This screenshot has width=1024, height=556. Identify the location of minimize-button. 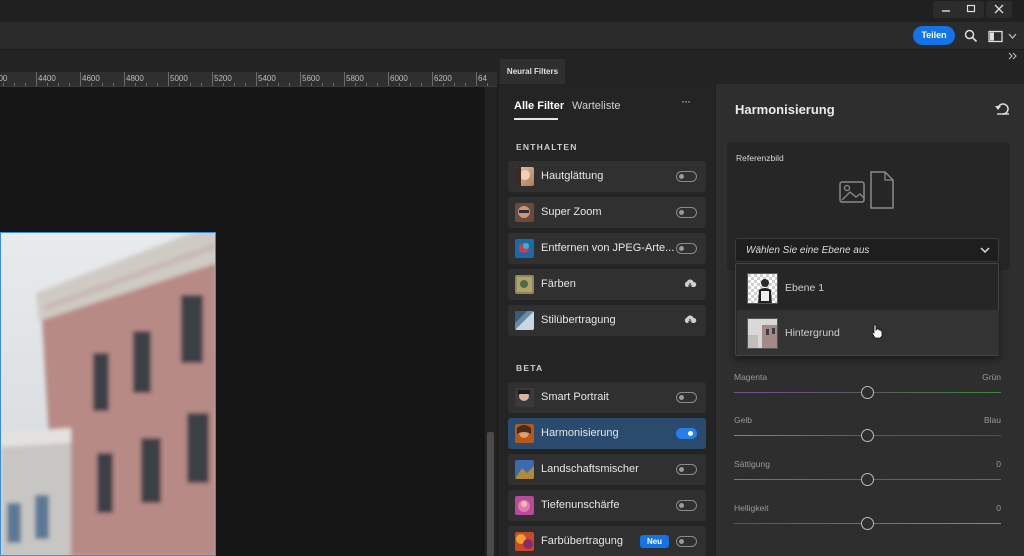
(946, 9).